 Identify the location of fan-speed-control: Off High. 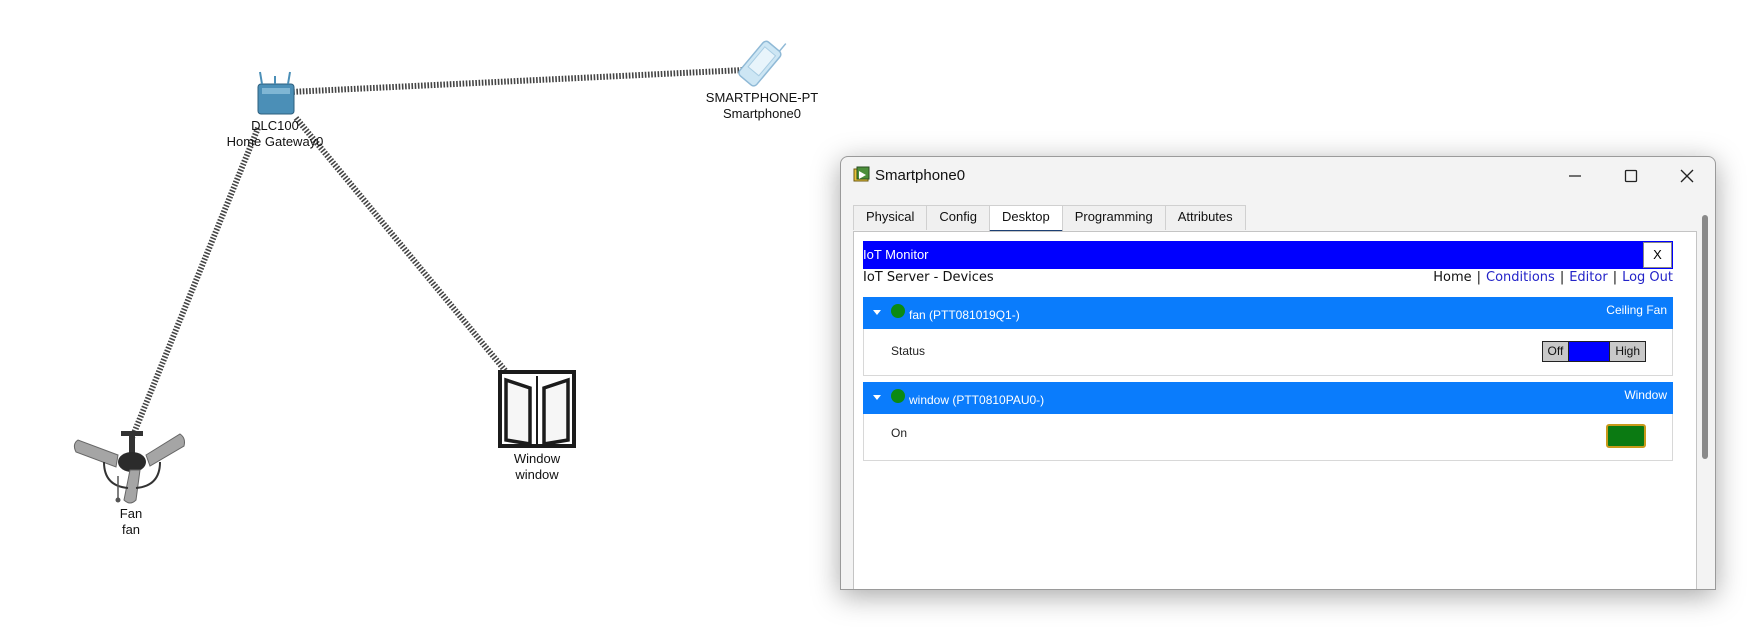
(1593, 351).